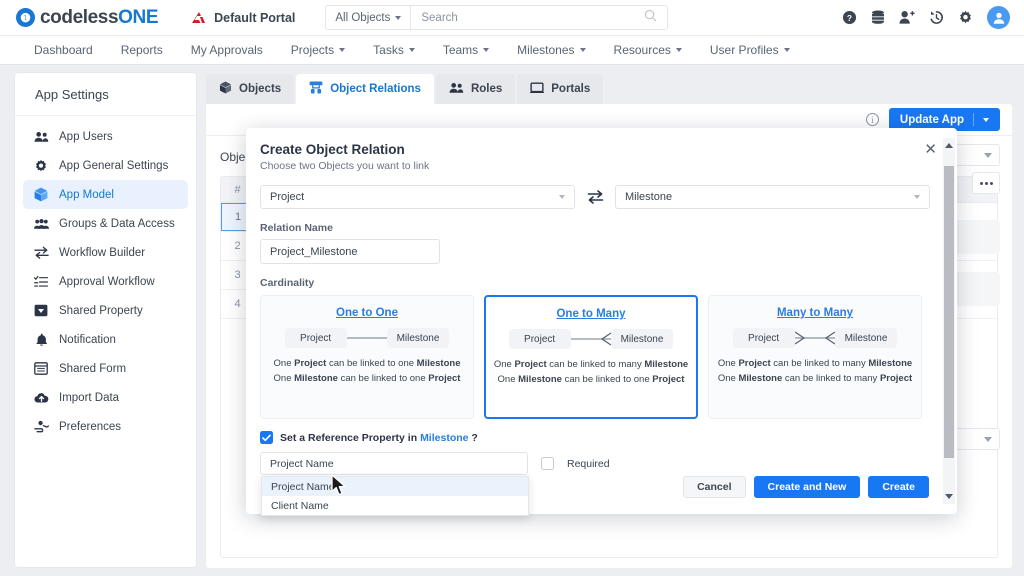 Image resolution: width=1024 pixels, height=576 pixels. Describe the element at coordinates (930, 149) in the screenshot. I see `close-icon: ✕` at that location.